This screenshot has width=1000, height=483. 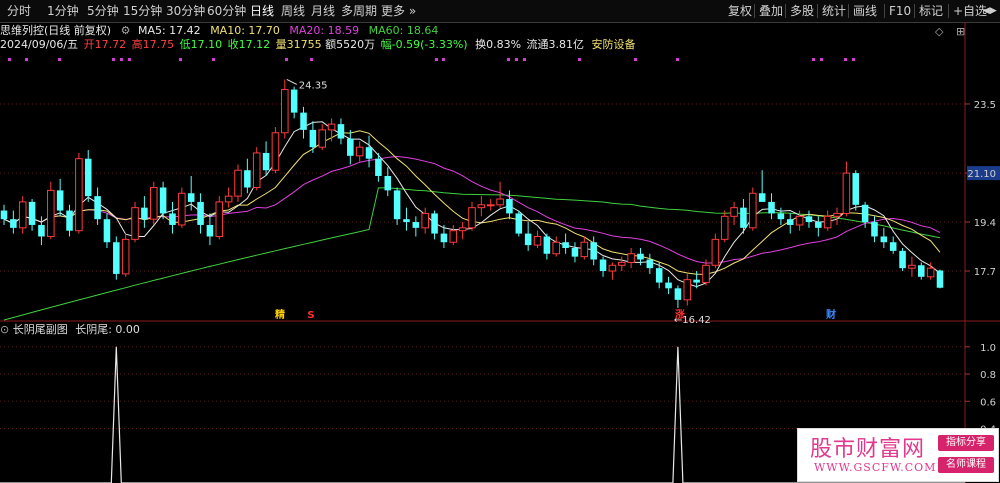 What do you see at coordinates (280, 314) in the screenshot?
I see `event-marker: 精` at bounding box center [280, 314].